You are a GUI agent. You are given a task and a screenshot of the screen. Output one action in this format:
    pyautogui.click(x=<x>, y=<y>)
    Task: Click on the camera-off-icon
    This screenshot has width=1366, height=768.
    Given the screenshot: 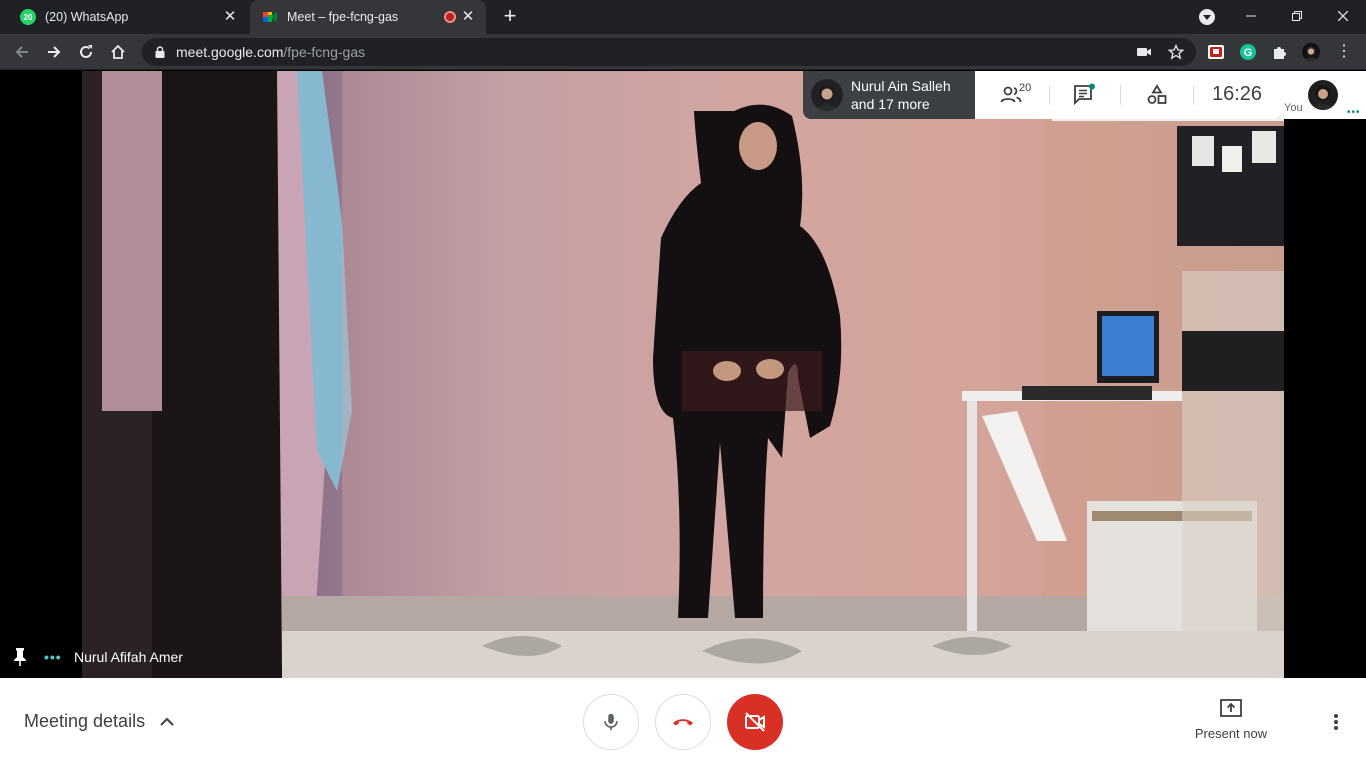 What is the action you would take?
    pyautogui.click(x=755, y=722)
    